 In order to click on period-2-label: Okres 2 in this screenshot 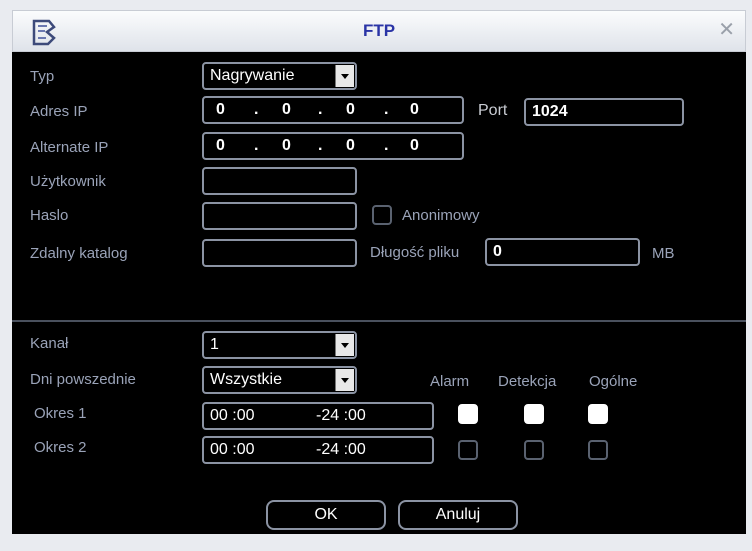, I will do `click(60, 447)`.